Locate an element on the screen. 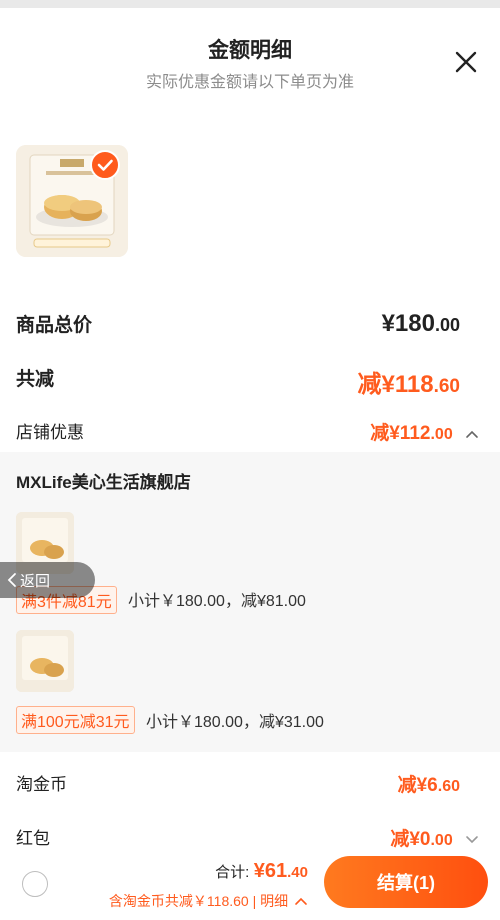 The height and width of the screenshot is (920, 500). sum-line: 合计: ¥61.40 is located at coordinates (261, 871).